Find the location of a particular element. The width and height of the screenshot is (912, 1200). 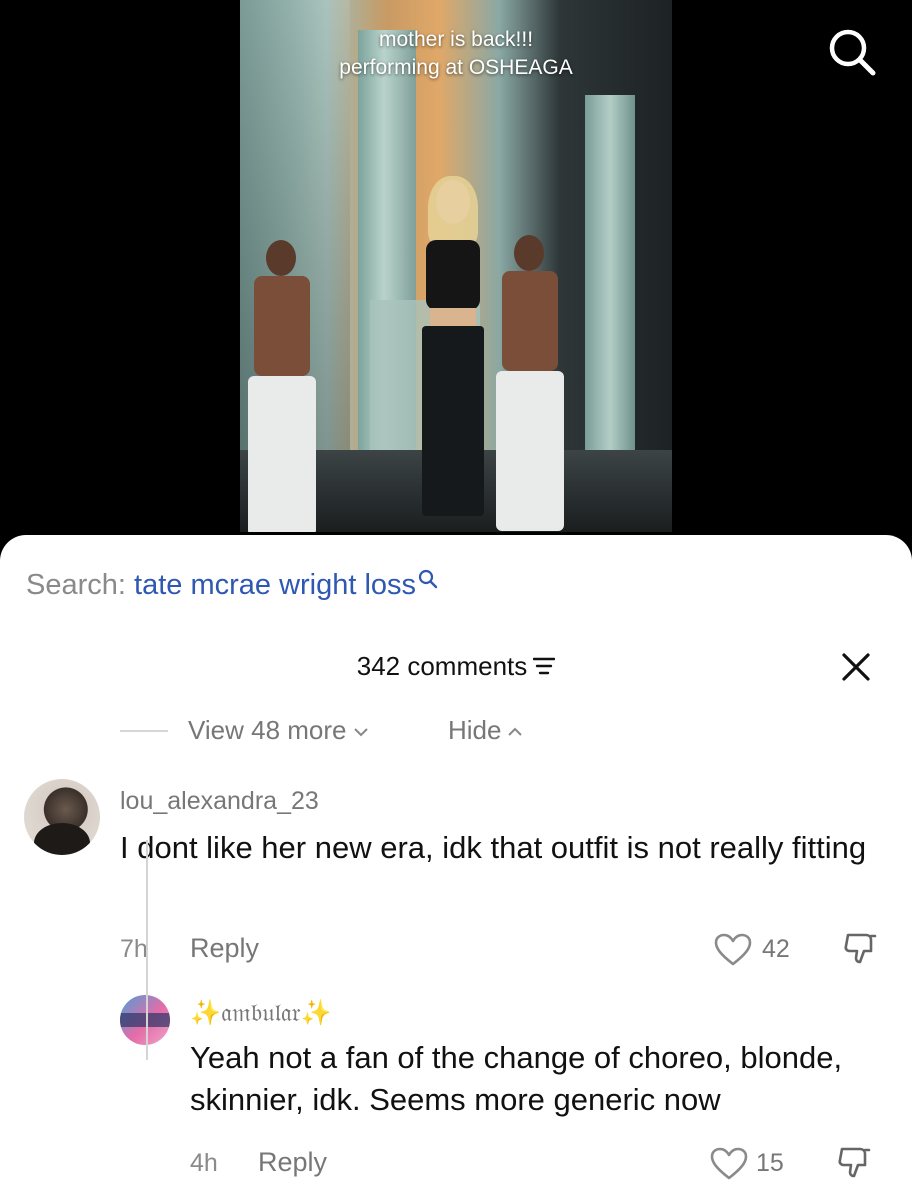

view-more-replies-button: View 48 more is located at coordinates (278, 730).